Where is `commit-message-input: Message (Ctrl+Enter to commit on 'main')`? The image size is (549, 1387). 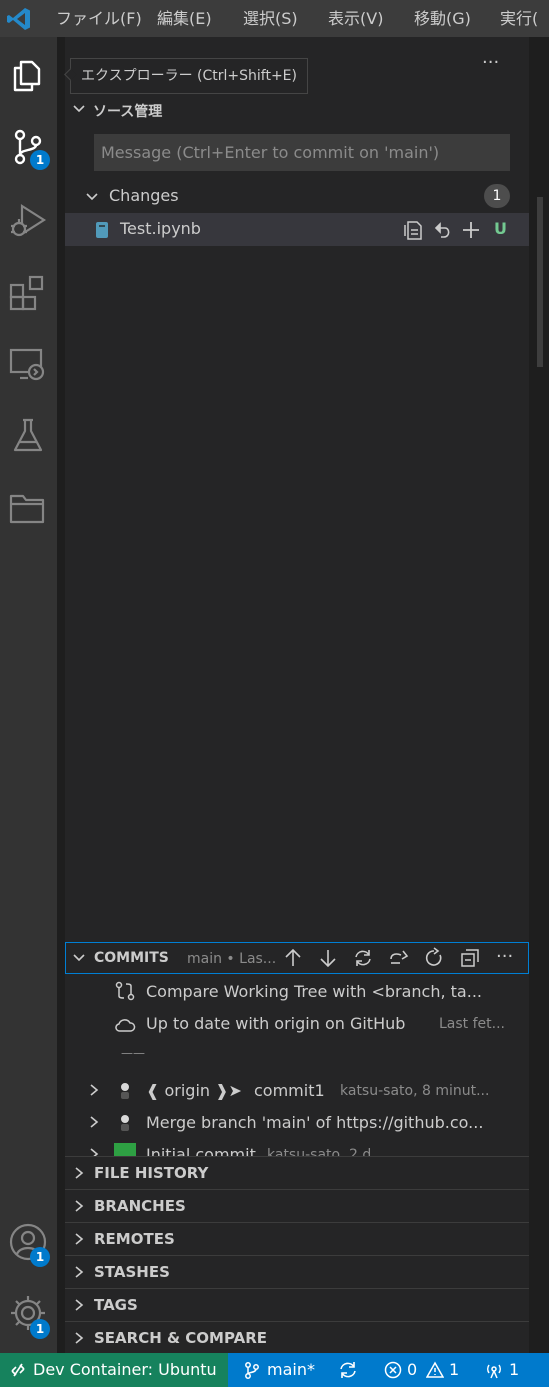 commit-message-input: Message (Ctrl+Enter to commit on 'main') is located at coordinates (302, 152).